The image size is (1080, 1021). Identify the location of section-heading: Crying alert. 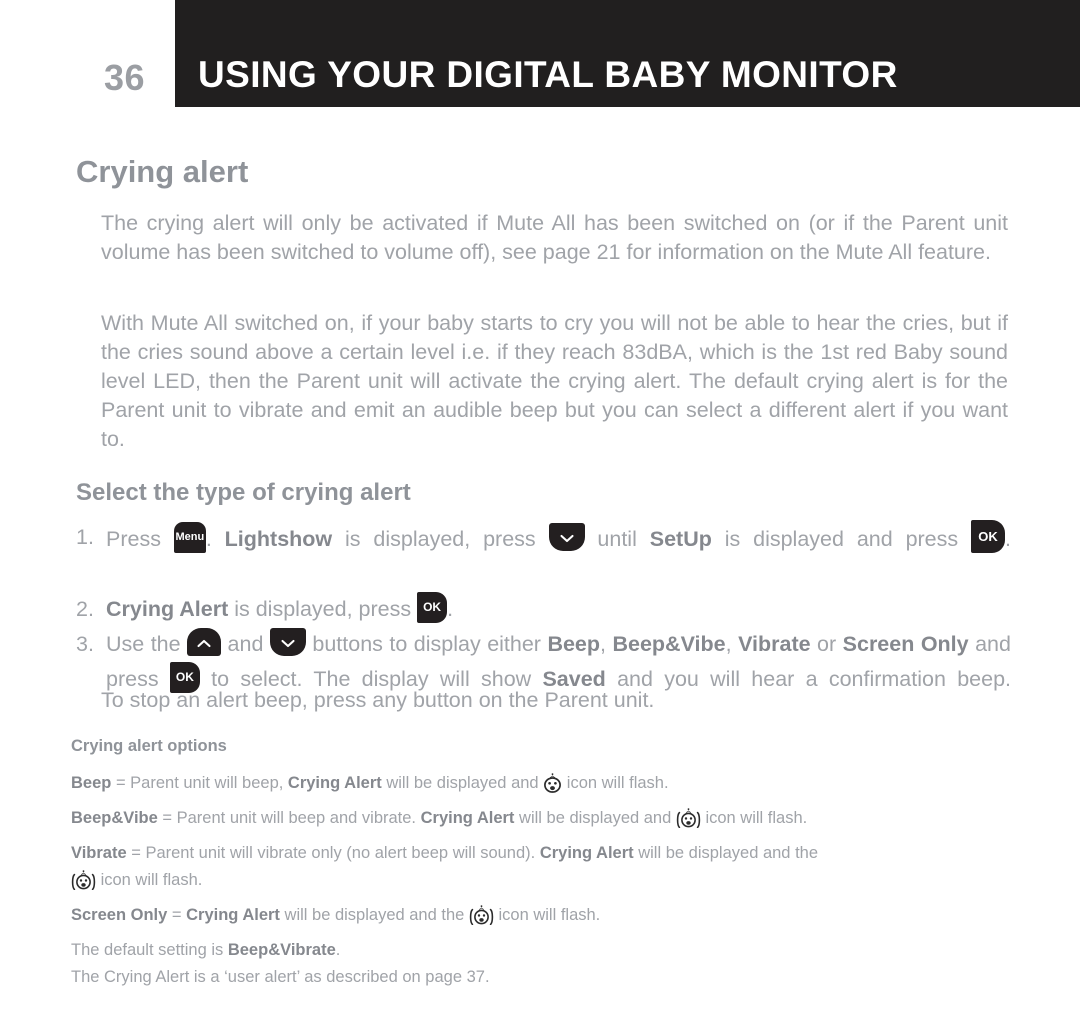
(162, 171).